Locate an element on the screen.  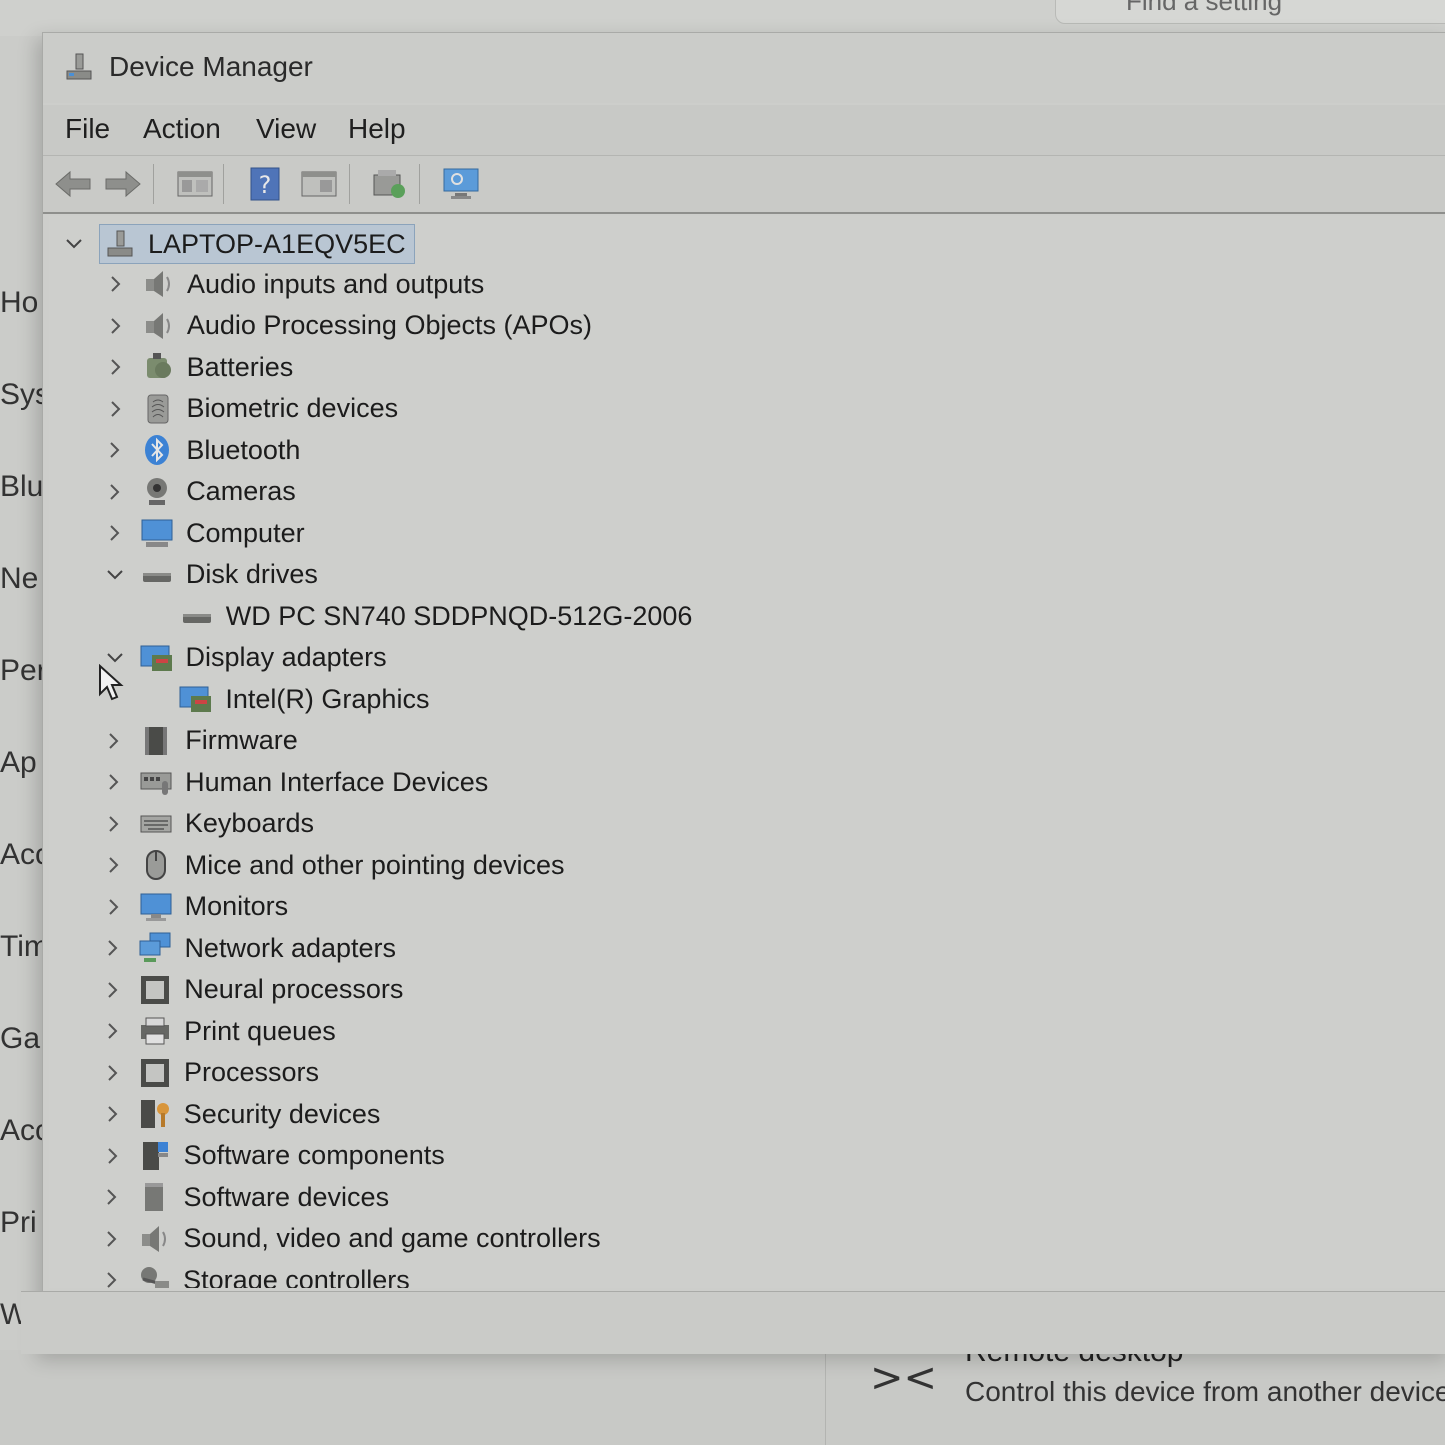
device-category: Mice and other pointing devices is located at coordinates (332, 865).